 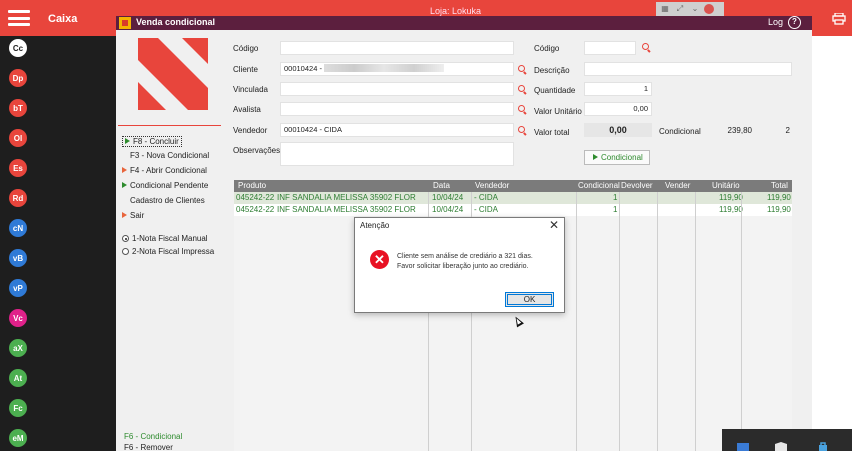 What do you see at coordinates (665, 9) in the screenshot?
I see `grid-icon: ▦` at bounding box center [665, 9].